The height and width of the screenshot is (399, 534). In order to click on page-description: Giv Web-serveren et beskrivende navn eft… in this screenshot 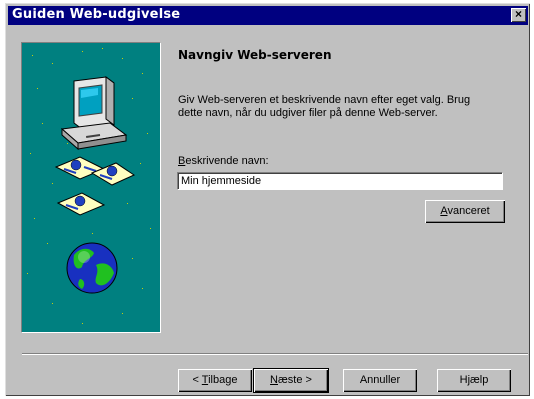, I will do `click(348, 107)`.